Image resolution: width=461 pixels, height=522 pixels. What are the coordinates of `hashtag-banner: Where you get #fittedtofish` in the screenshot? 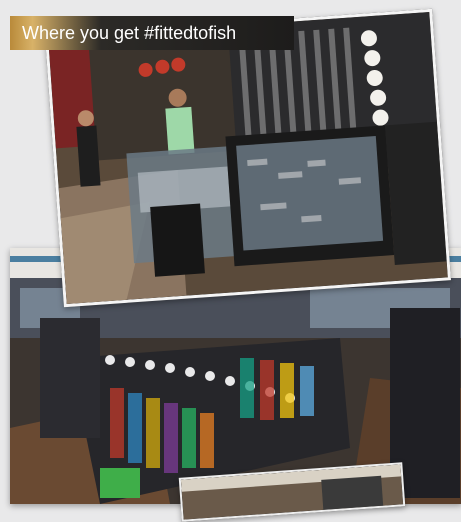 It's located at (152, 33).